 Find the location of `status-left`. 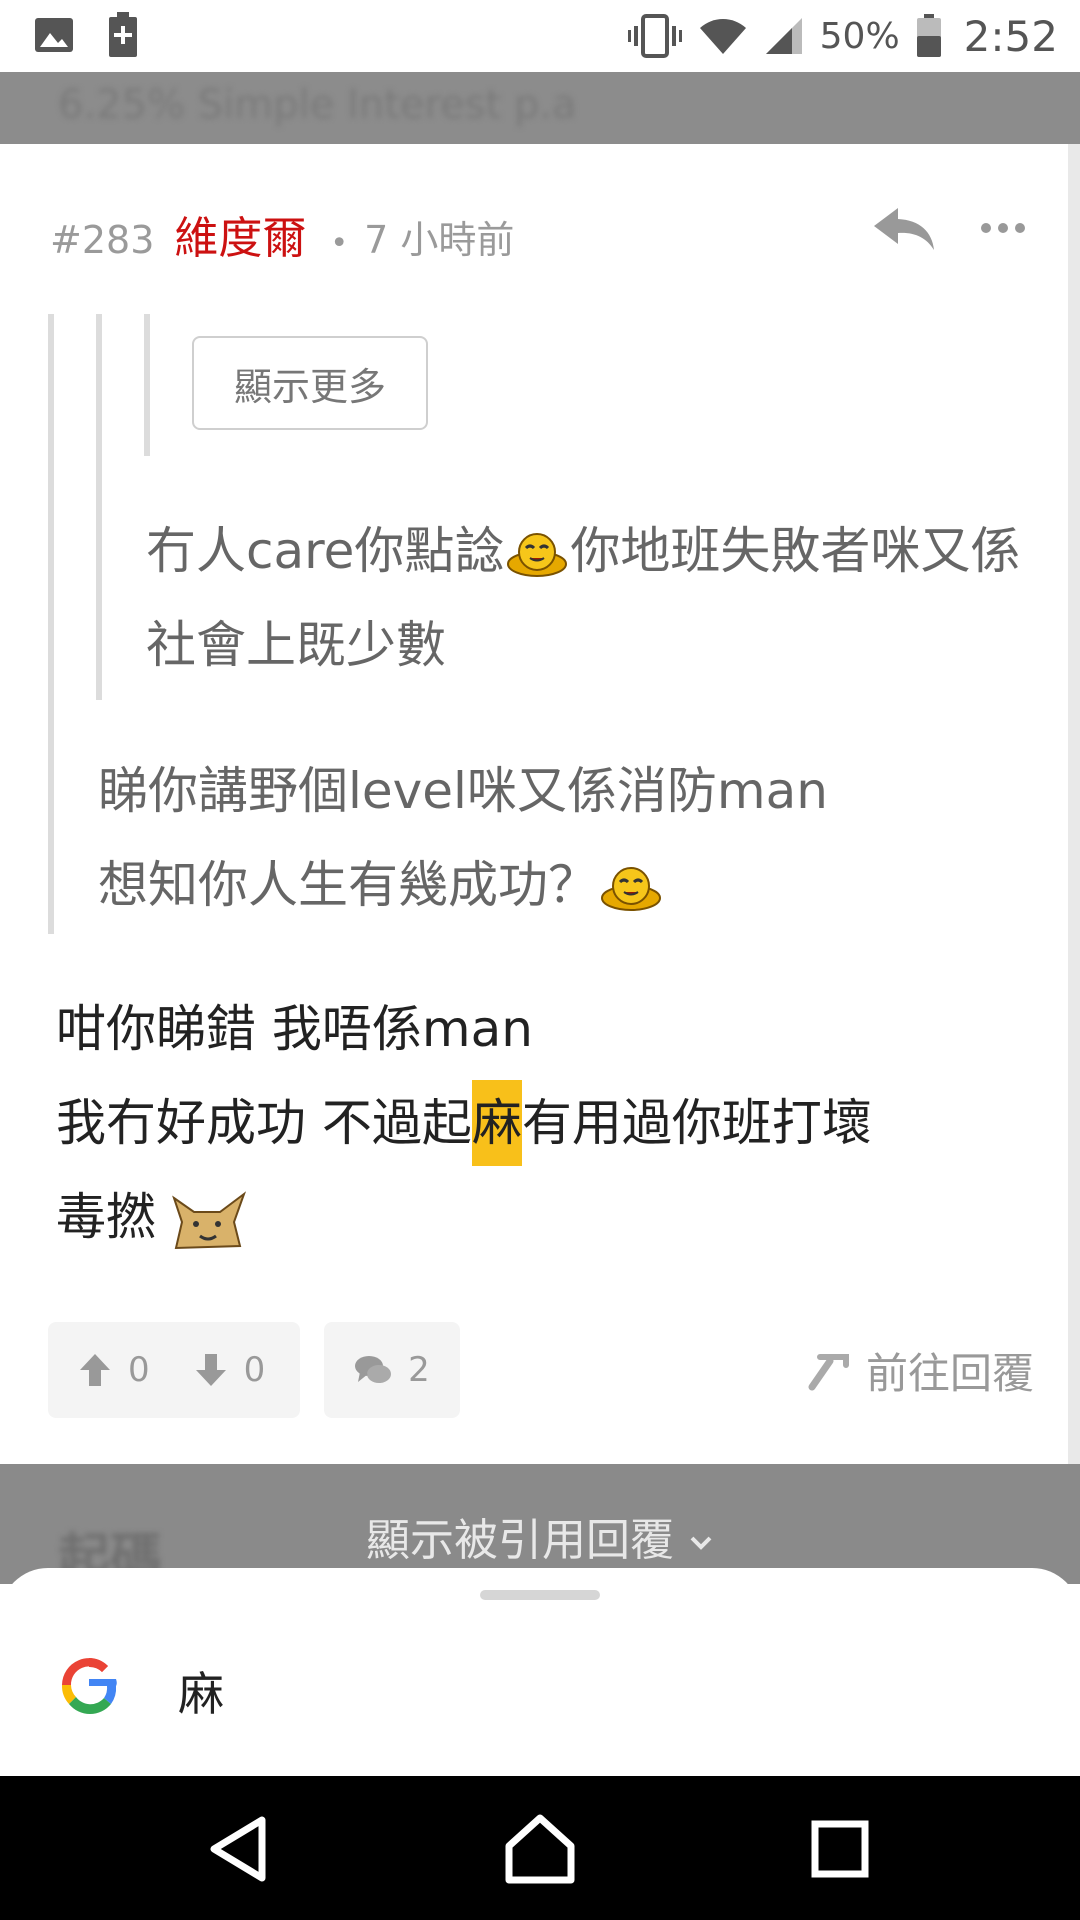

status-left is located at coordinates (86, 35).